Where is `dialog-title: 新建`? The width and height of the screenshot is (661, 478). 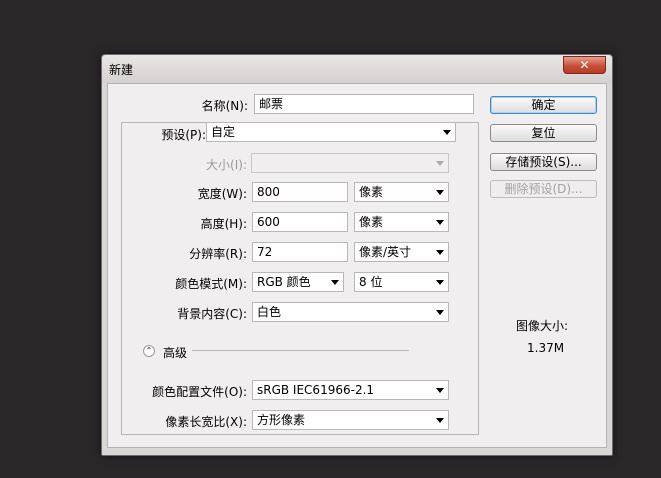
dialog-title: 新建 is located at coordinates (121, 70).